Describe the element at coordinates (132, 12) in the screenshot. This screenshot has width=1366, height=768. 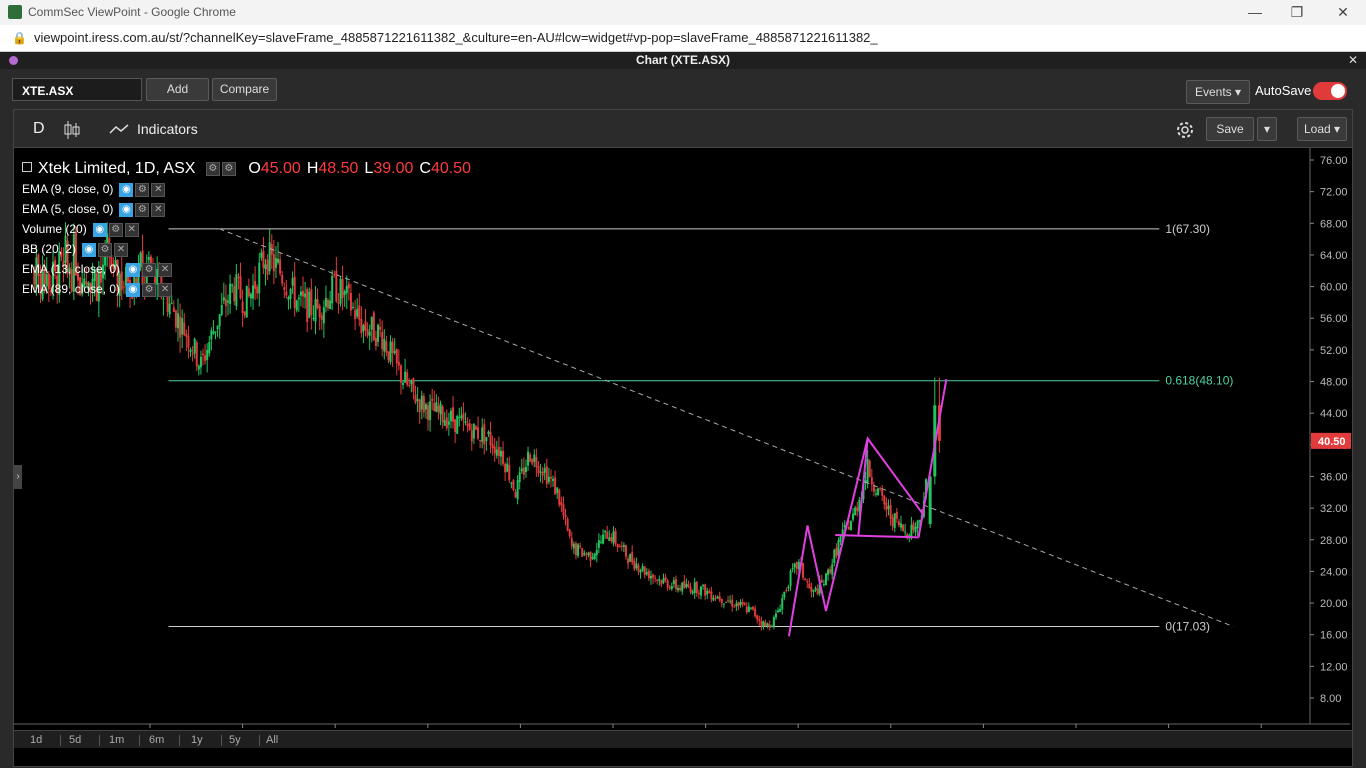
I see `window-title: CommSec ViewPoint - Google Chrome` at that location.